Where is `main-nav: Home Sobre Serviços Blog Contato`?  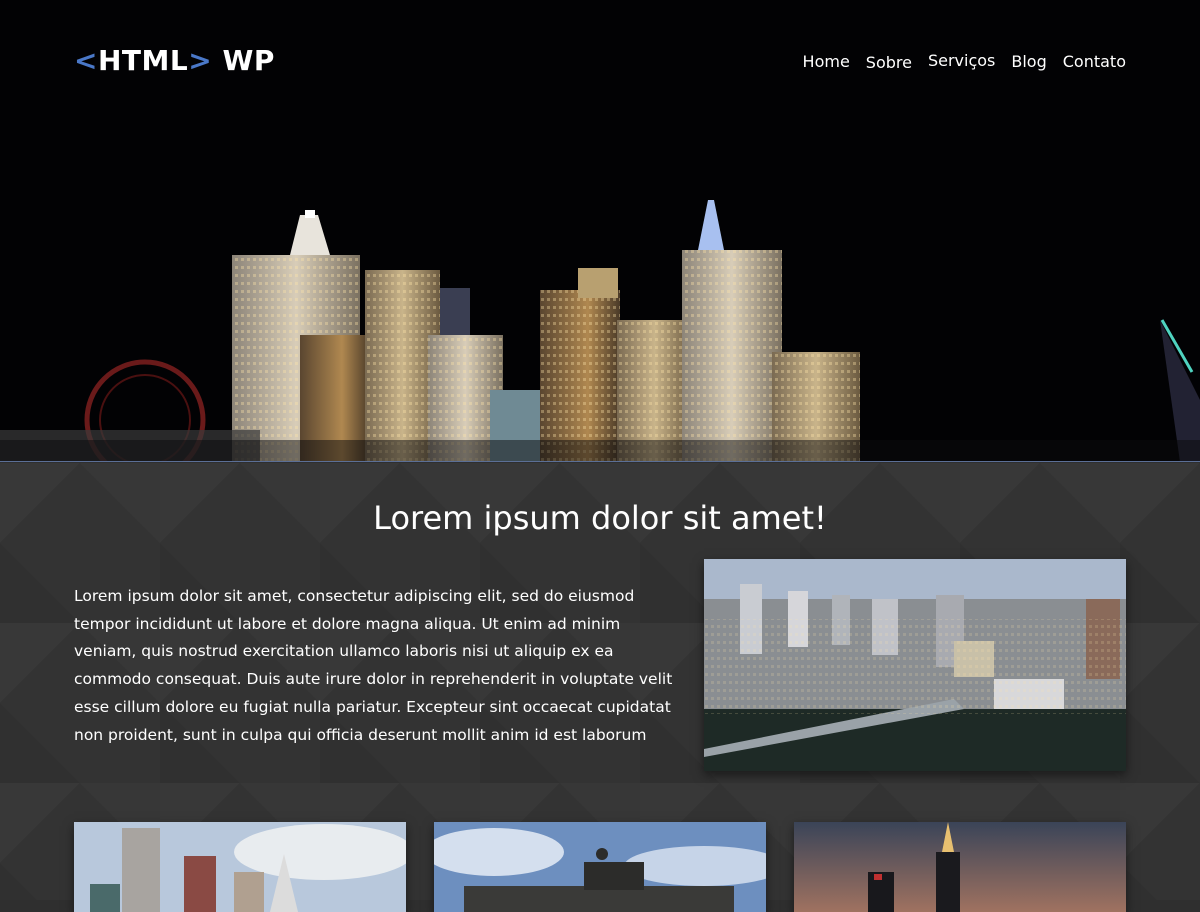 main-nav: Home Sobre Serviços Blog Contato is located at coordinates (964, 61).